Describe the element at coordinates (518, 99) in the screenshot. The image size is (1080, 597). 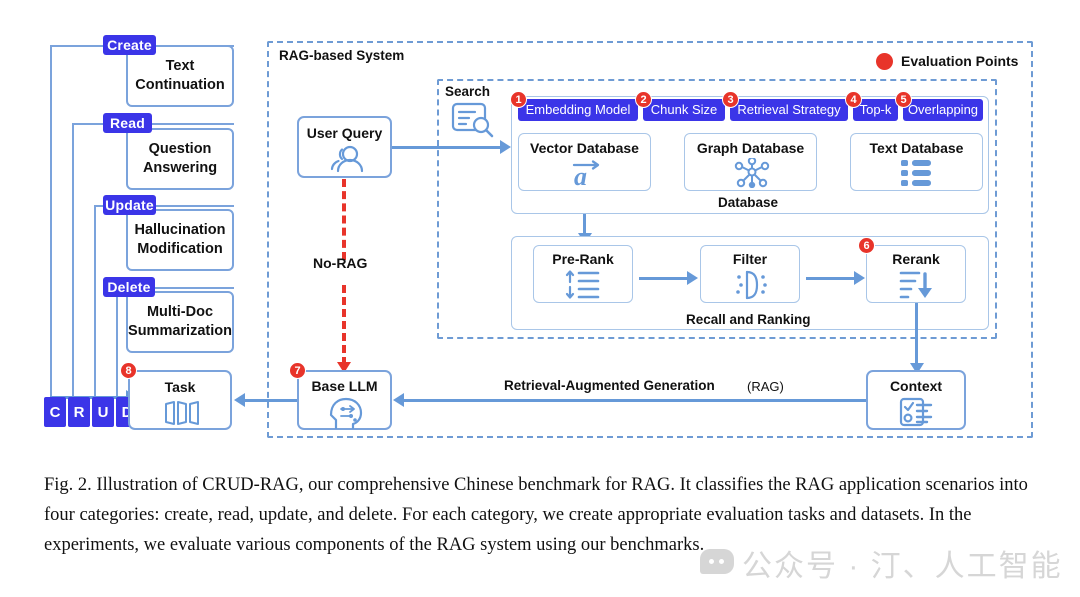
I see `eval-point-1-badge: 1` at that location.